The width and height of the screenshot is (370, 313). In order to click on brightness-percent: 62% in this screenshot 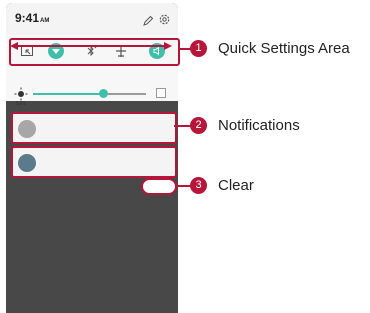, I will do `click(21, 104)`.